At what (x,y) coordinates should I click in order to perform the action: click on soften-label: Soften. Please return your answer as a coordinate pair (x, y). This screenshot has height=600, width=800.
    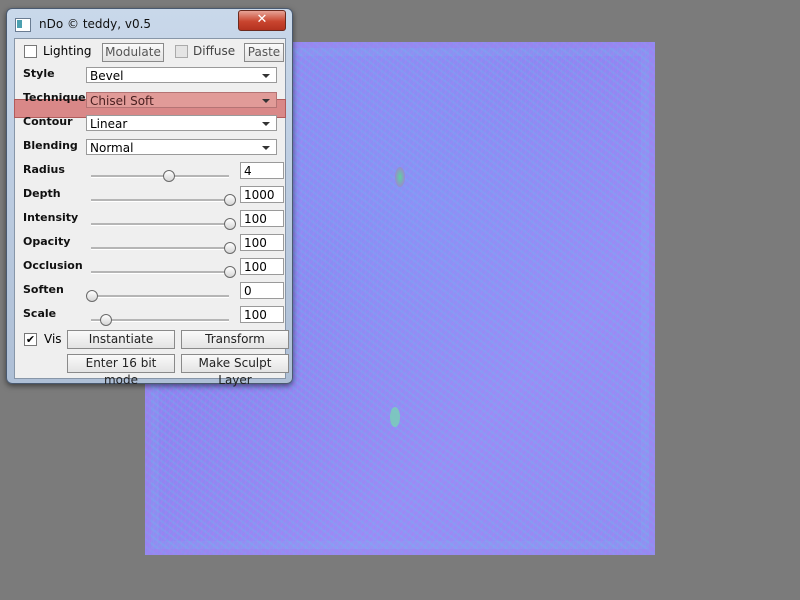
    Looking at the image, I should click on (43, 289).